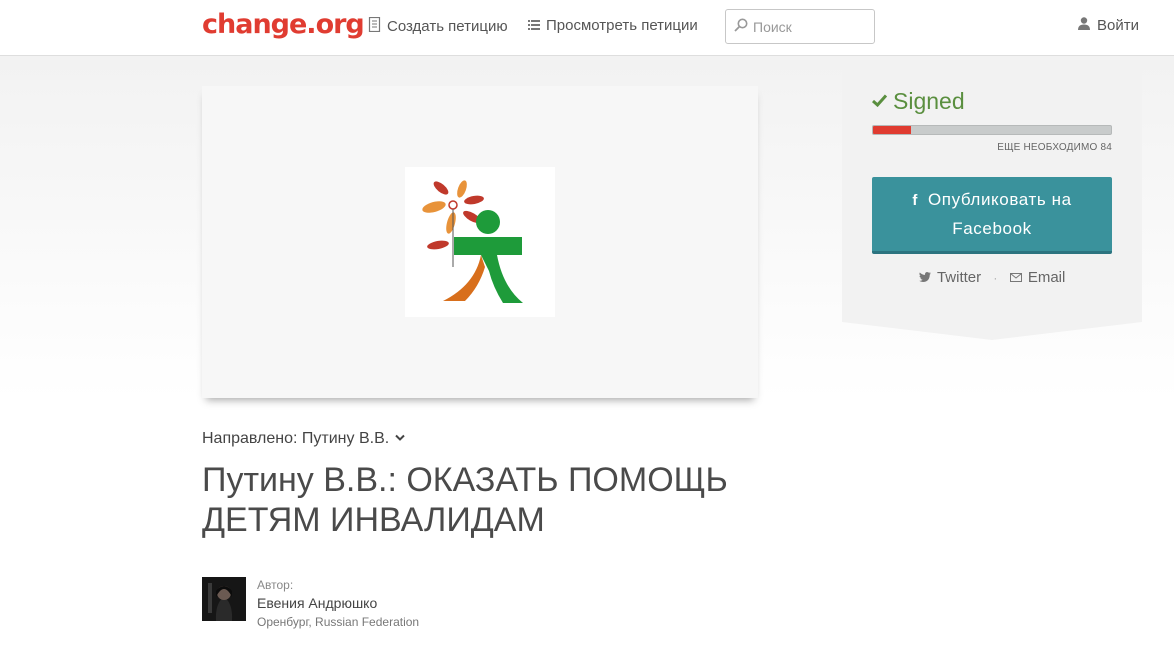 This screenshot has width=1174, height=645. Describe the element at coordinates (283, 24) in the screenshot. I see `change-org-logo: change.org` at that location.